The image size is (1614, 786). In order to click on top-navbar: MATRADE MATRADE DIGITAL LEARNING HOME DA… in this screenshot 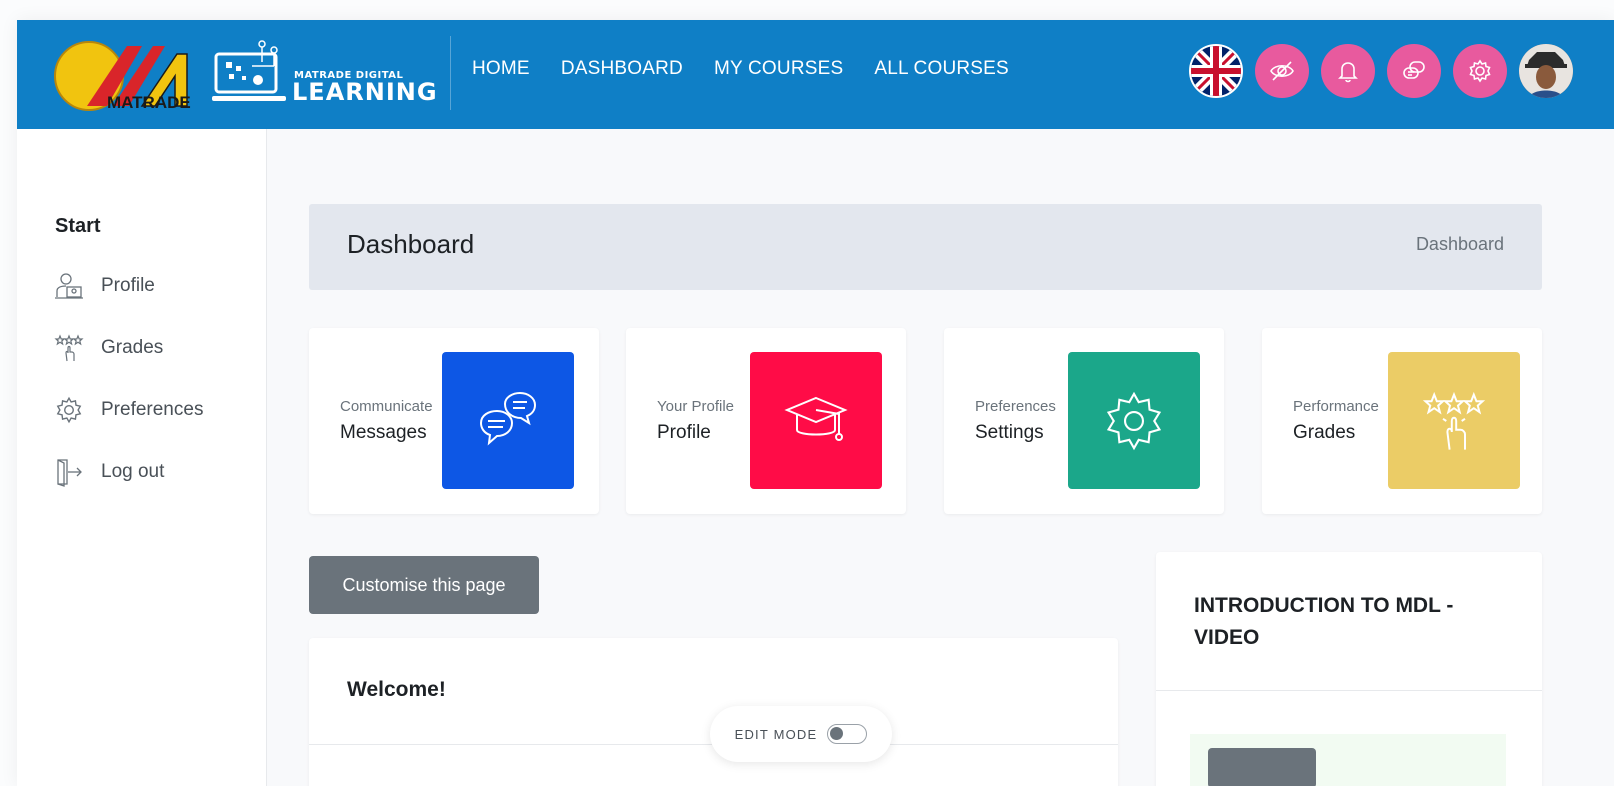, I will do `click(815, 74)`.